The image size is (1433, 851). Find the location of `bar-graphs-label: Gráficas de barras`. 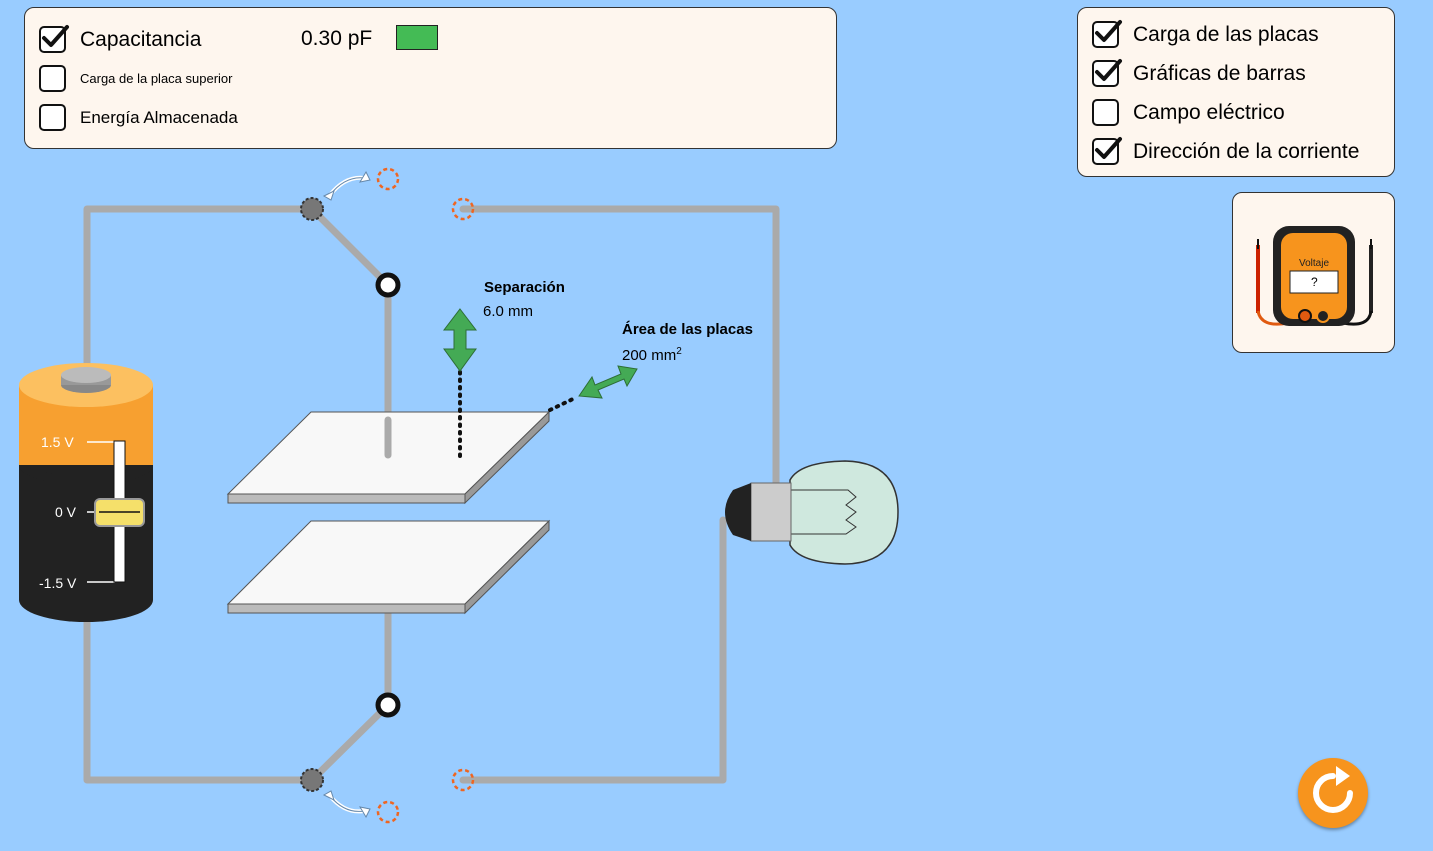

bar-graphs-label: Gráficas de barras is located at coordinates (1219, 73).